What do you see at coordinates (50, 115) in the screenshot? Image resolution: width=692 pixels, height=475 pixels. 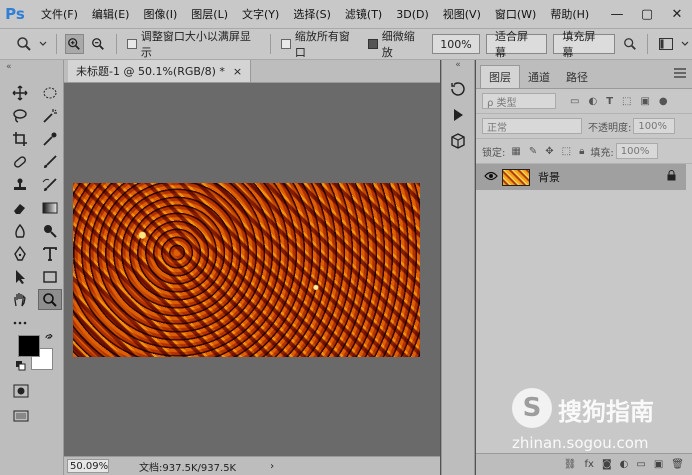 I see `magic-wand-icon` at bounding box center [50, 115].